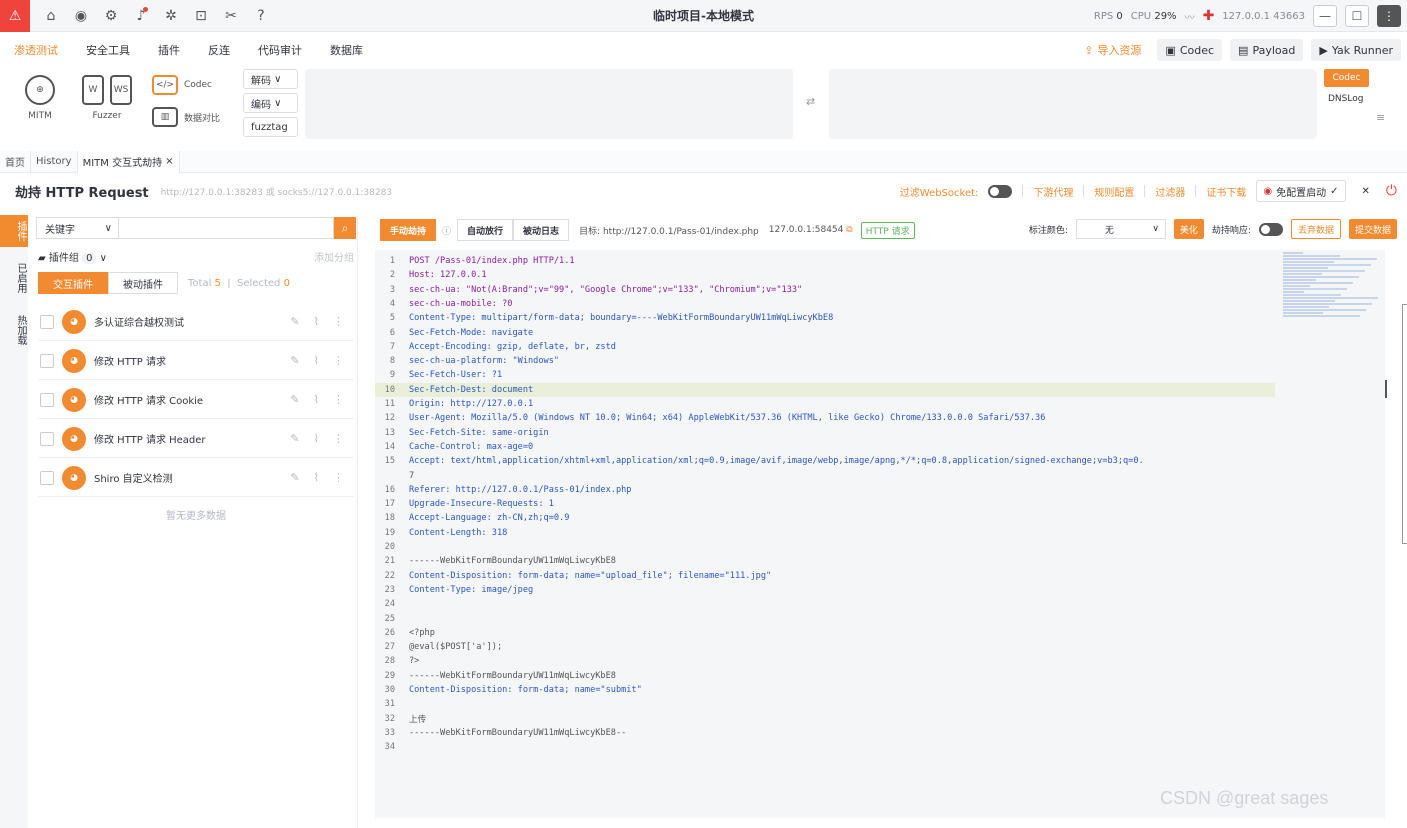 The image size is (1407, 828). Describe the element at coordinates (111, 16) in the screenshot. I see `settings-icon: ⚙` at that location.